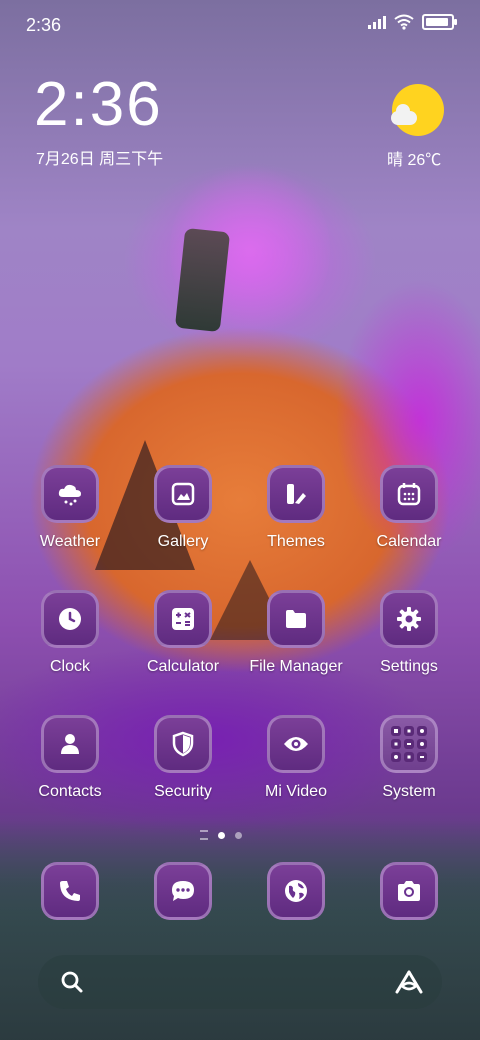 The image size is (480, 1040). What do you see at coordinates (204, 835) in the screenshot?
I see `page-indicator-menu` at bounding box center [204, 835].